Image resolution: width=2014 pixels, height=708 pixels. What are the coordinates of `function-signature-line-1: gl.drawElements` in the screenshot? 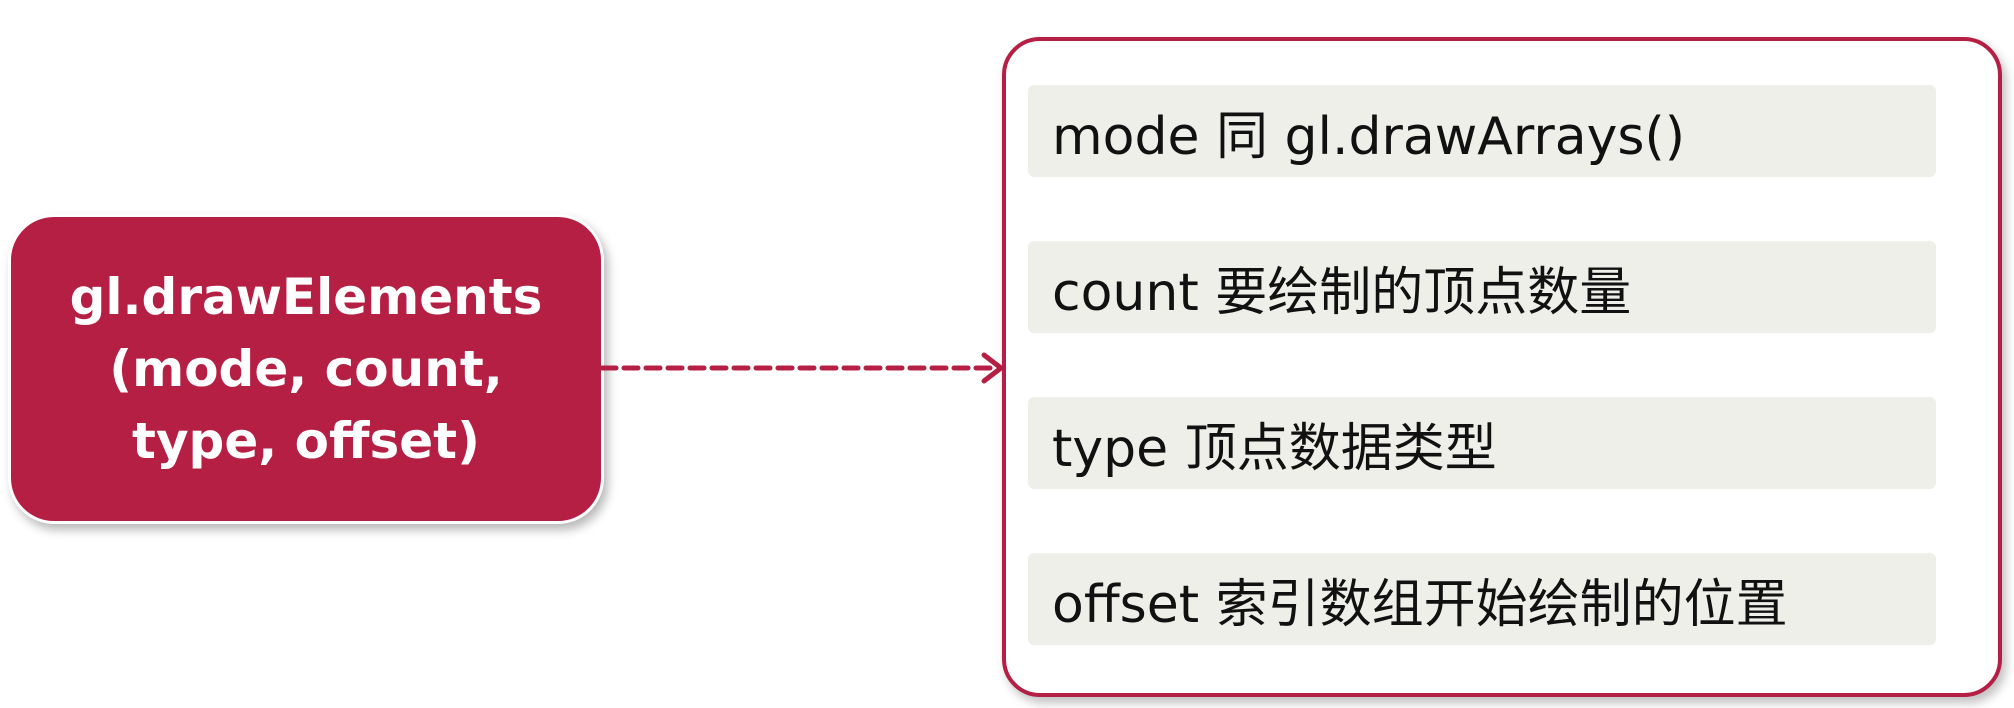 It's located at (306, 297).